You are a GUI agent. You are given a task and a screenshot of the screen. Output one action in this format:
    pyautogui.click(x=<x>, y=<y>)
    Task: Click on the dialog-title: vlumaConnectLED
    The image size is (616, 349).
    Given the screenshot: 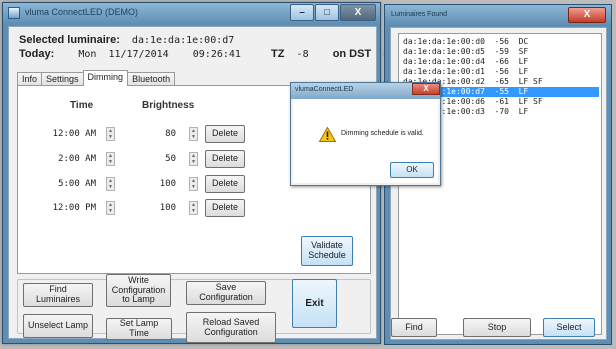 What is the action you would take?
    pyautogui.click(x=324, y=89)
    